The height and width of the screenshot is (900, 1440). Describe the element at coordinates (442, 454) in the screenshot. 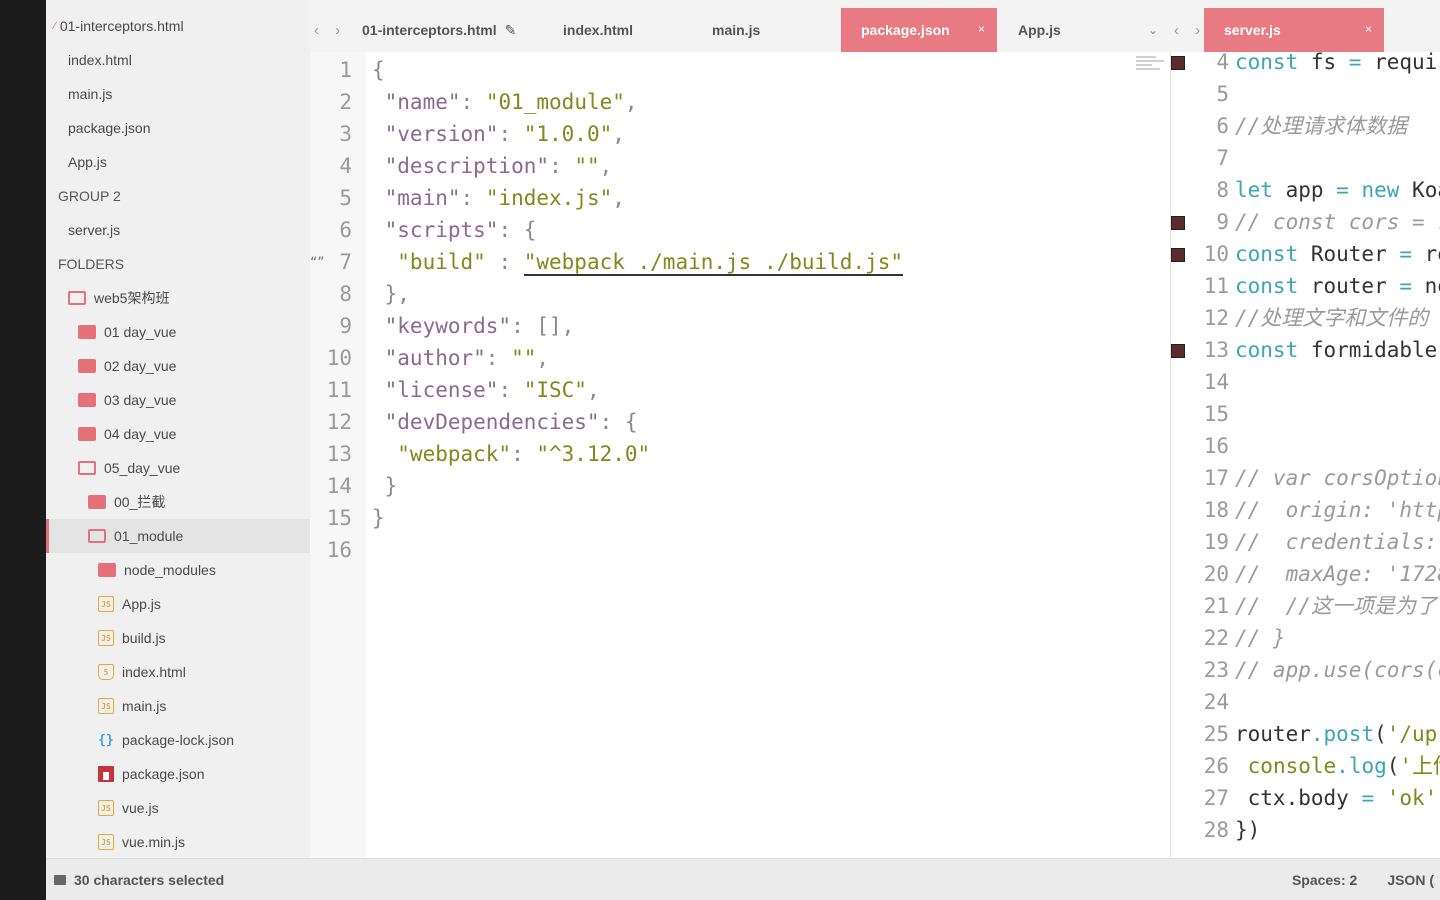

I see `code-token: "webpack"` at that location.